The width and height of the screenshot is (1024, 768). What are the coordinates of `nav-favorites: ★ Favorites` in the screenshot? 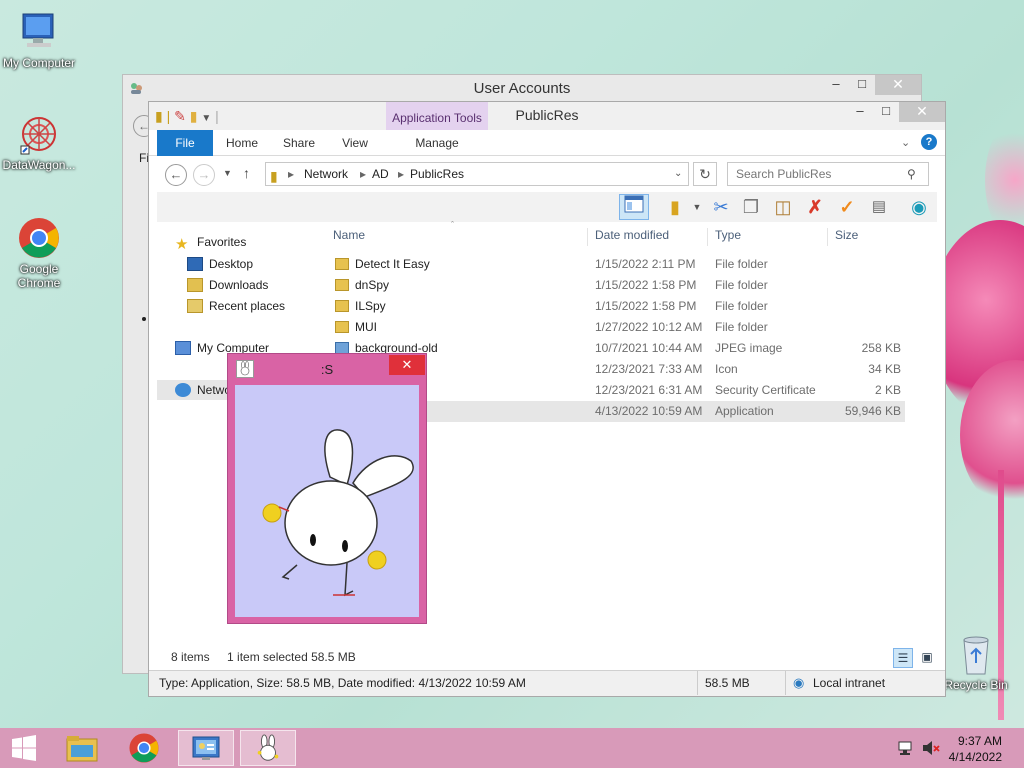 It's located at (210, 242).